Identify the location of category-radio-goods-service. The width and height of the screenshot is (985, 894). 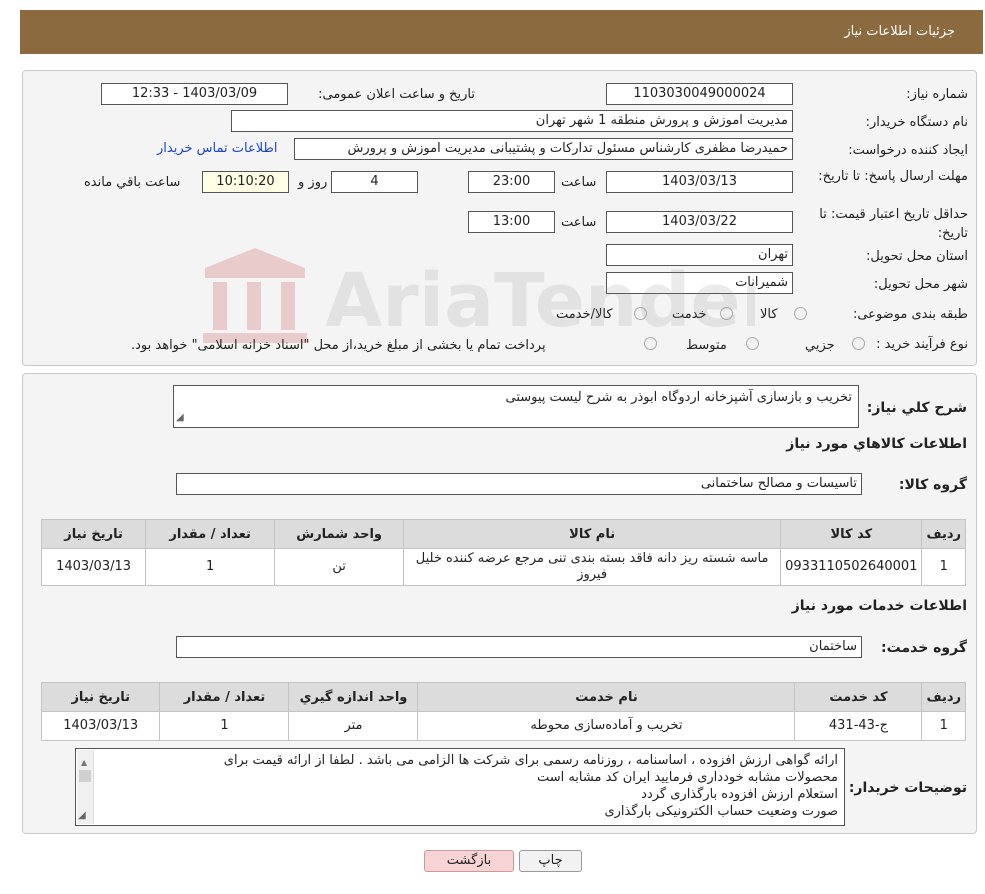
(640, 313).